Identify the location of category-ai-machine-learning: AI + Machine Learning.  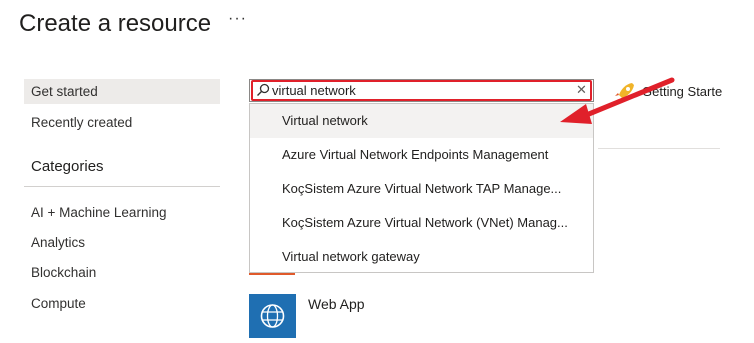
(122, 212).